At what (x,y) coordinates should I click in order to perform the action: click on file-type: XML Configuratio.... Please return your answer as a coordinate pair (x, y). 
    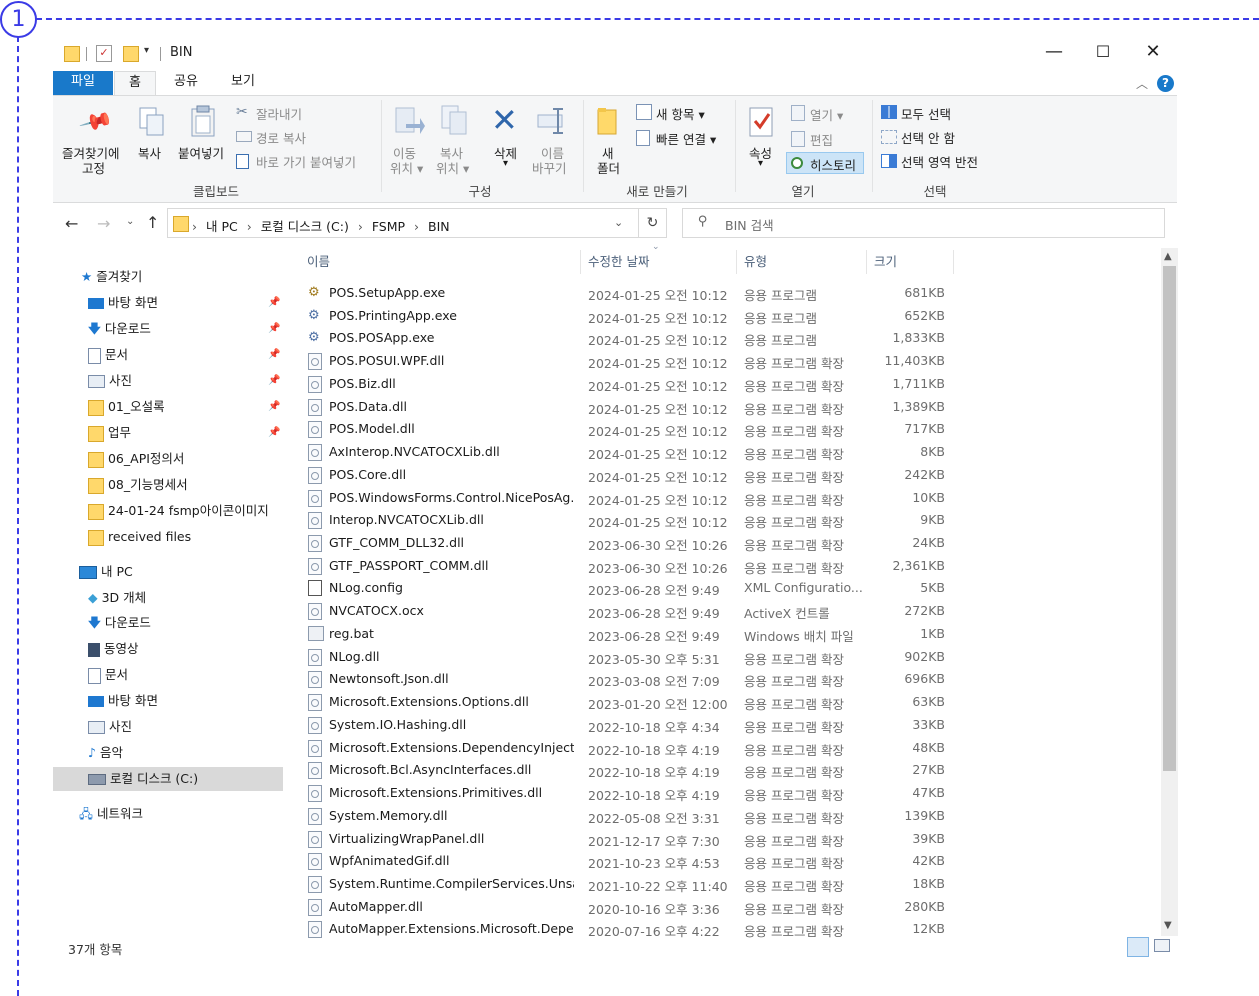
    Looking at the image, I should click on (803, 588).